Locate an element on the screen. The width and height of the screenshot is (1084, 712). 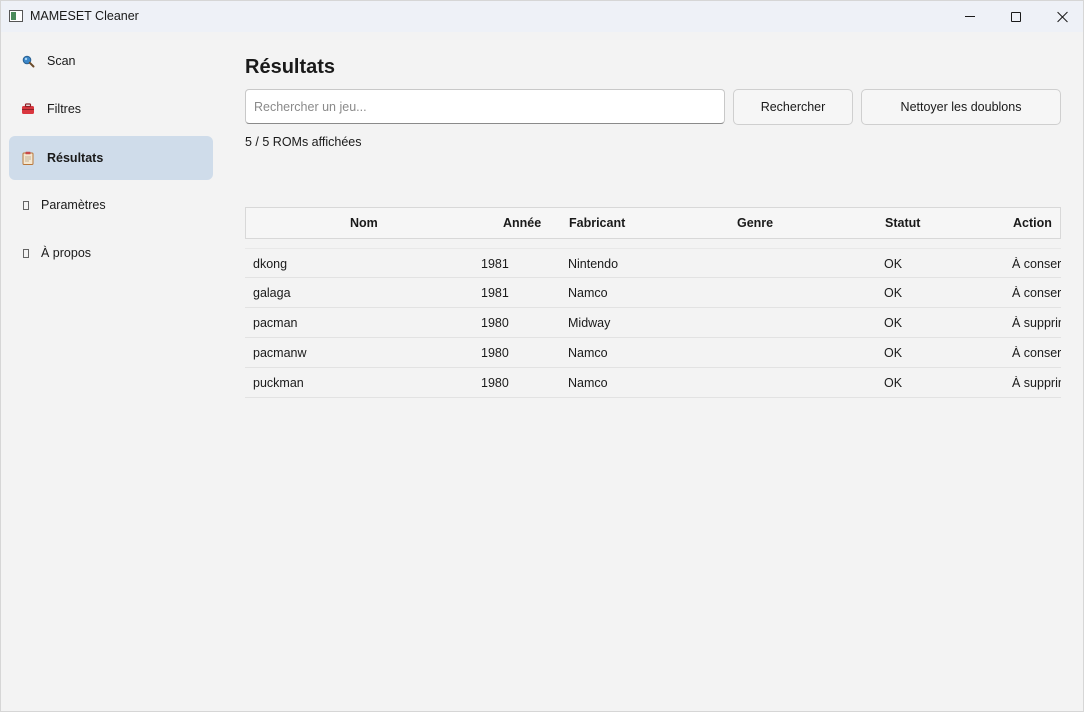
sidebar-item-parametres: Paramètres is located at coordinates (111, 205).